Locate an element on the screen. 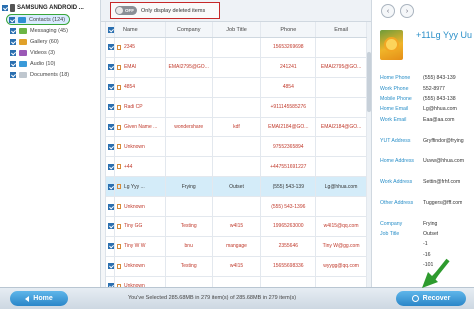 This screenshot has height=309, width=474. sidebar-category-item: Gallery (60) is located at coordinates (40, 42).